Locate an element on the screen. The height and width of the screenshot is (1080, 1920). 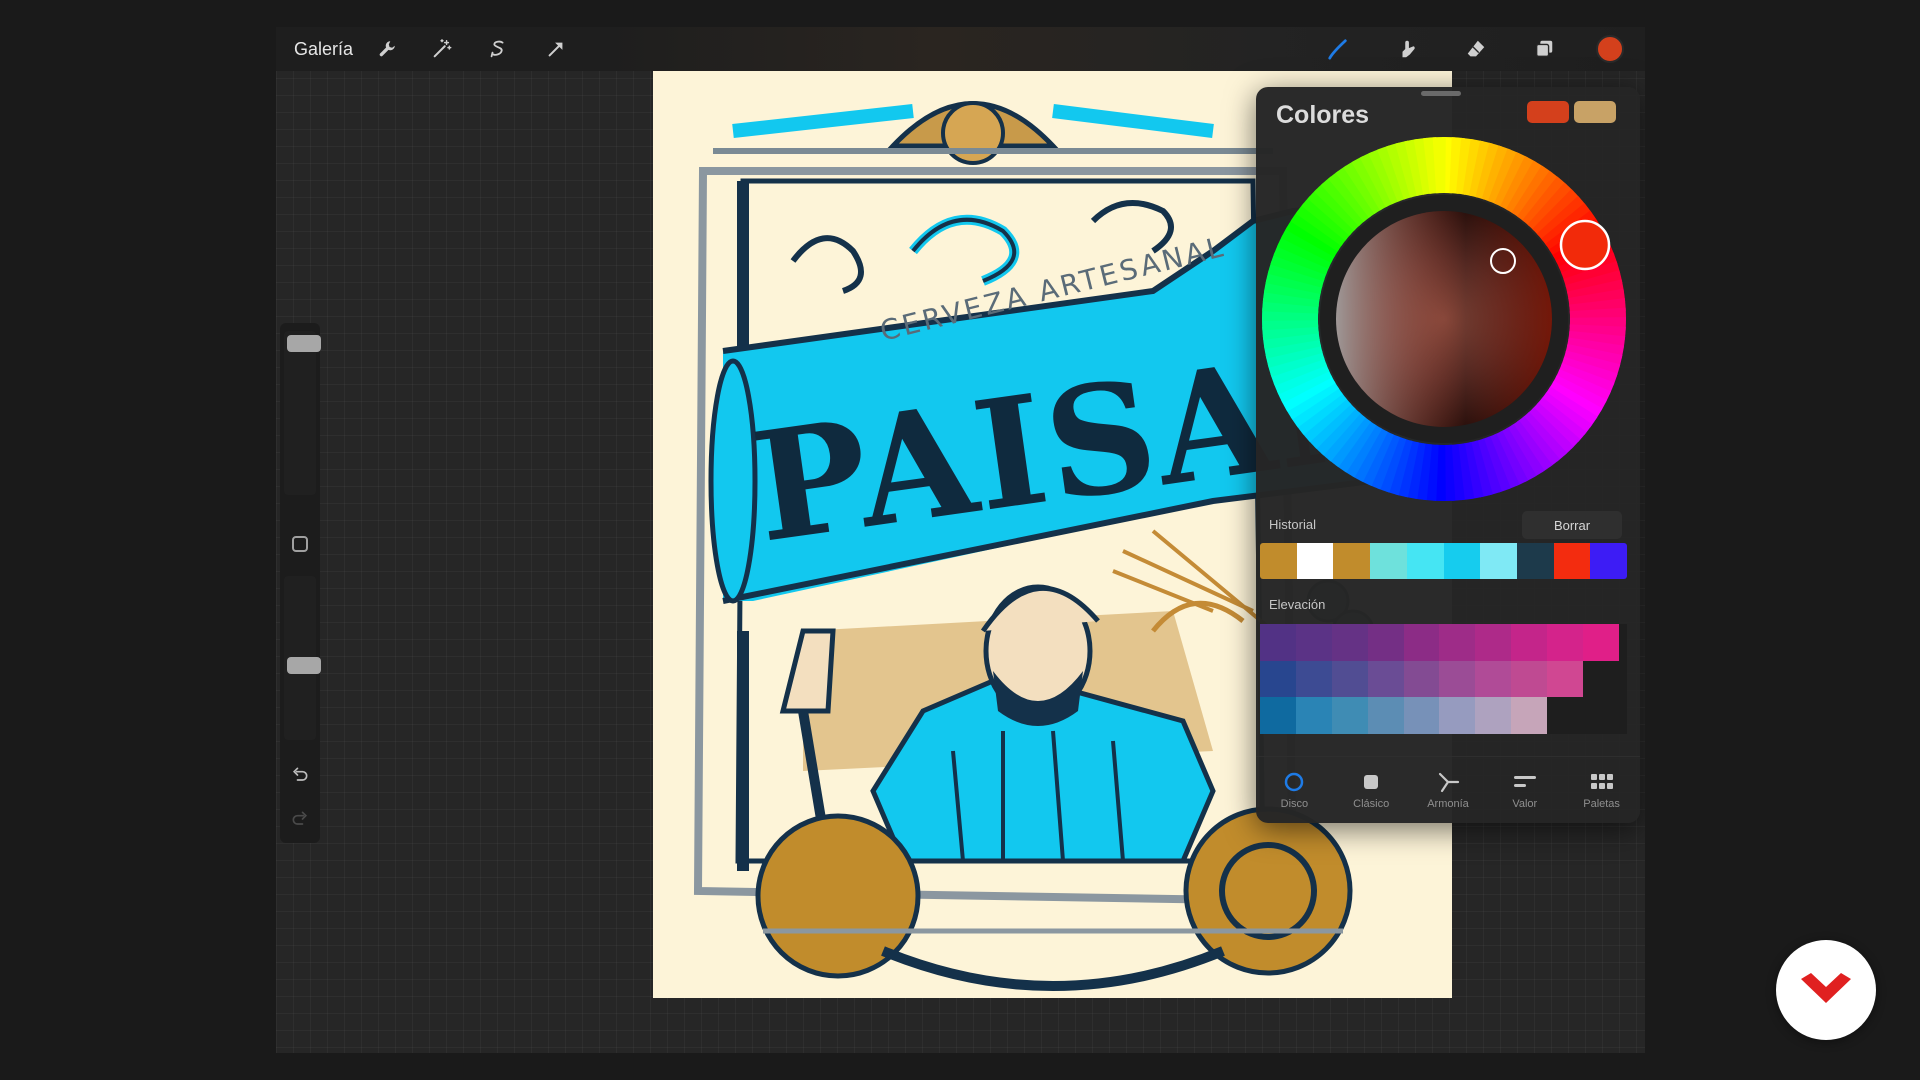
undo-icon is located at coordinates (300, 775).